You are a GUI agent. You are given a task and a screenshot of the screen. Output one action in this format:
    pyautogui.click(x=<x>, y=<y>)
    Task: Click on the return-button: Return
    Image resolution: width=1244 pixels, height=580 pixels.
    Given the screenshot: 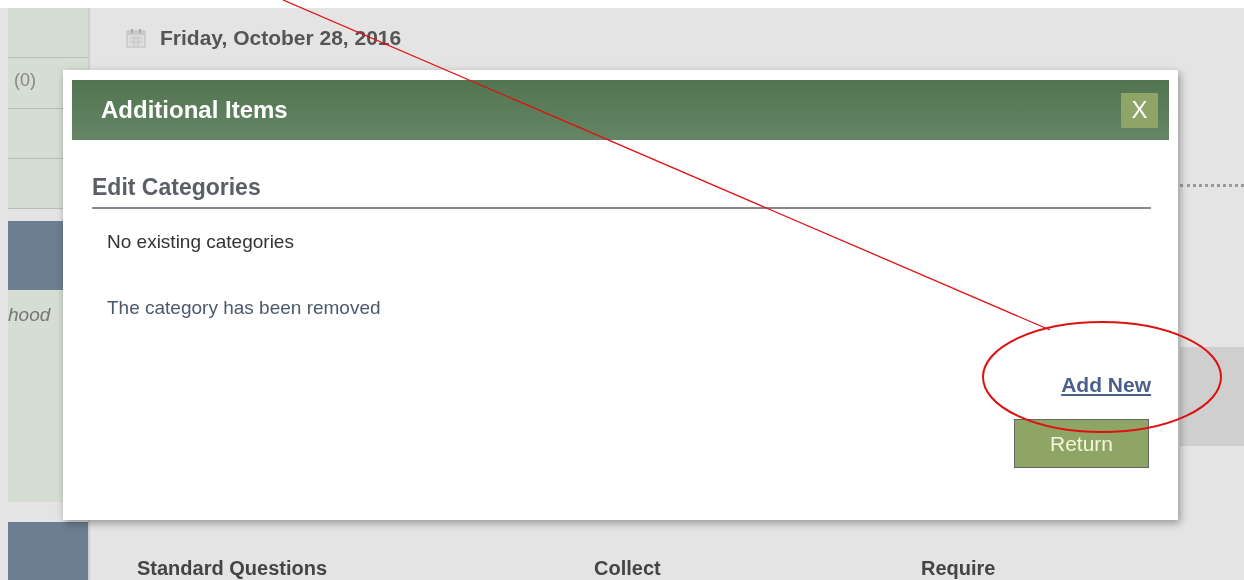 What is the action you would take?
    pyautogui.click(x=1081, y=443)
    